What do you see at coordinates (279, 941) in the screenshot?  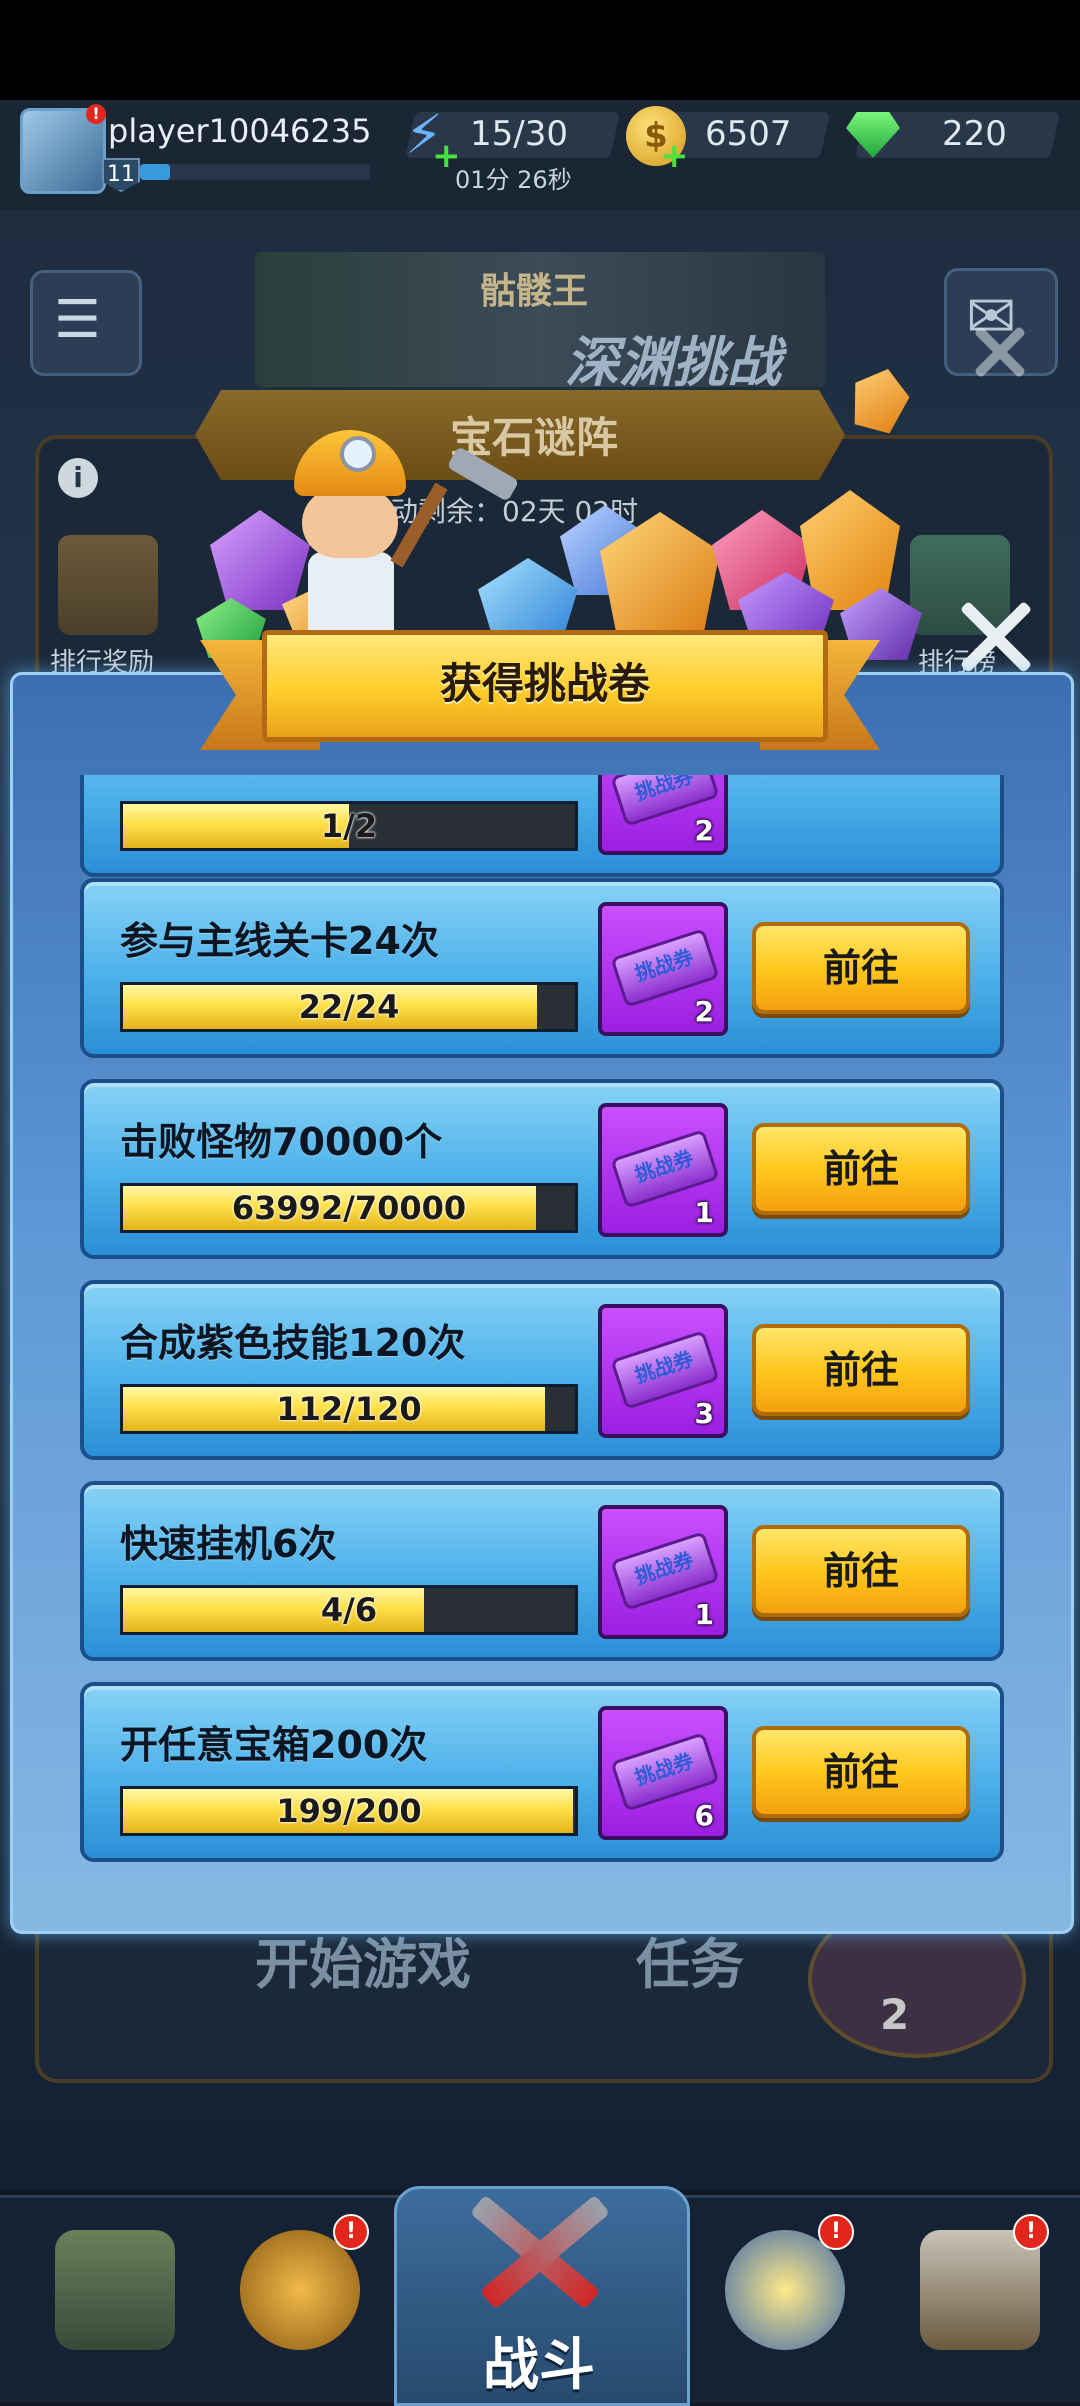 I see `task-title: 参与主线关卡24次` at bounding box center [279, 941].